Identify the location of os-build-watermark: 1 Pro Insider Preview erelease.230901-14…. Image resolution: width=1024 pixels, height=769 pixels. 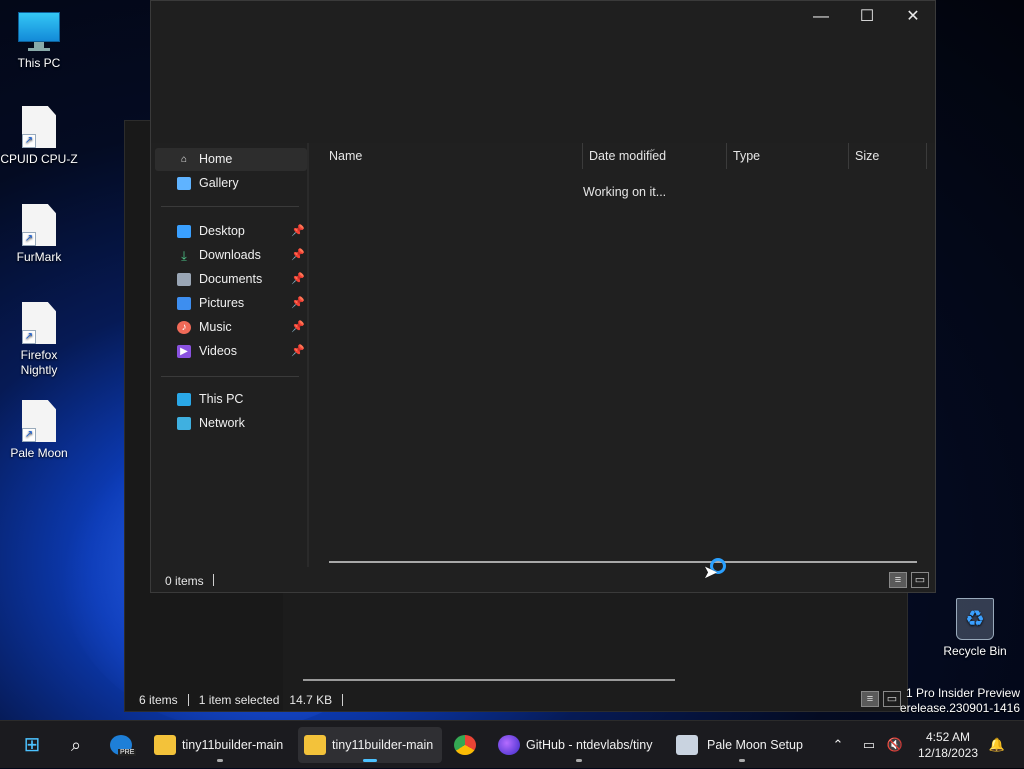
(959, 700).